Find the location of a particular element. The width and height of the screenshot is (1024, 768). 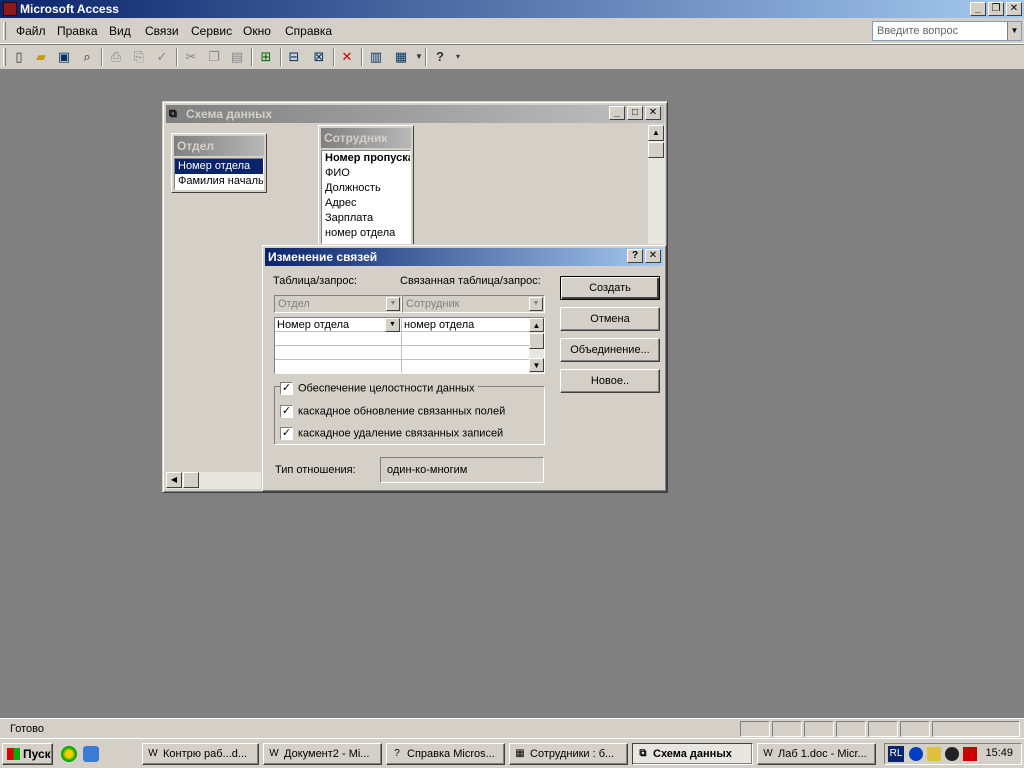

menu-tools: Сервис is located at coordinates (211, 31).